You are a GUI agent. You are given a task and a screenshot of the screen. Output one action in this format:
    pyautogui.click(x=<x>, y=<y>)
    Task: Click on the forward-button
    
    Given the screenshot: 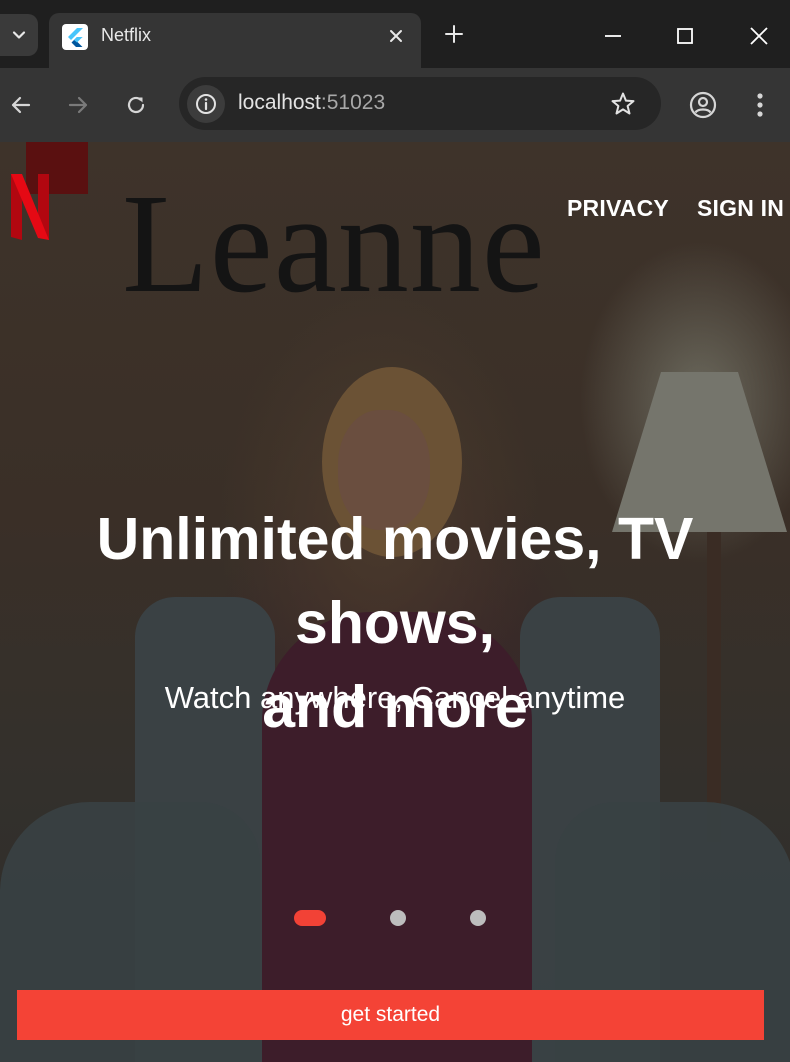 What is the action you would take?
    pyautogui.click(x=78, y=105)
    